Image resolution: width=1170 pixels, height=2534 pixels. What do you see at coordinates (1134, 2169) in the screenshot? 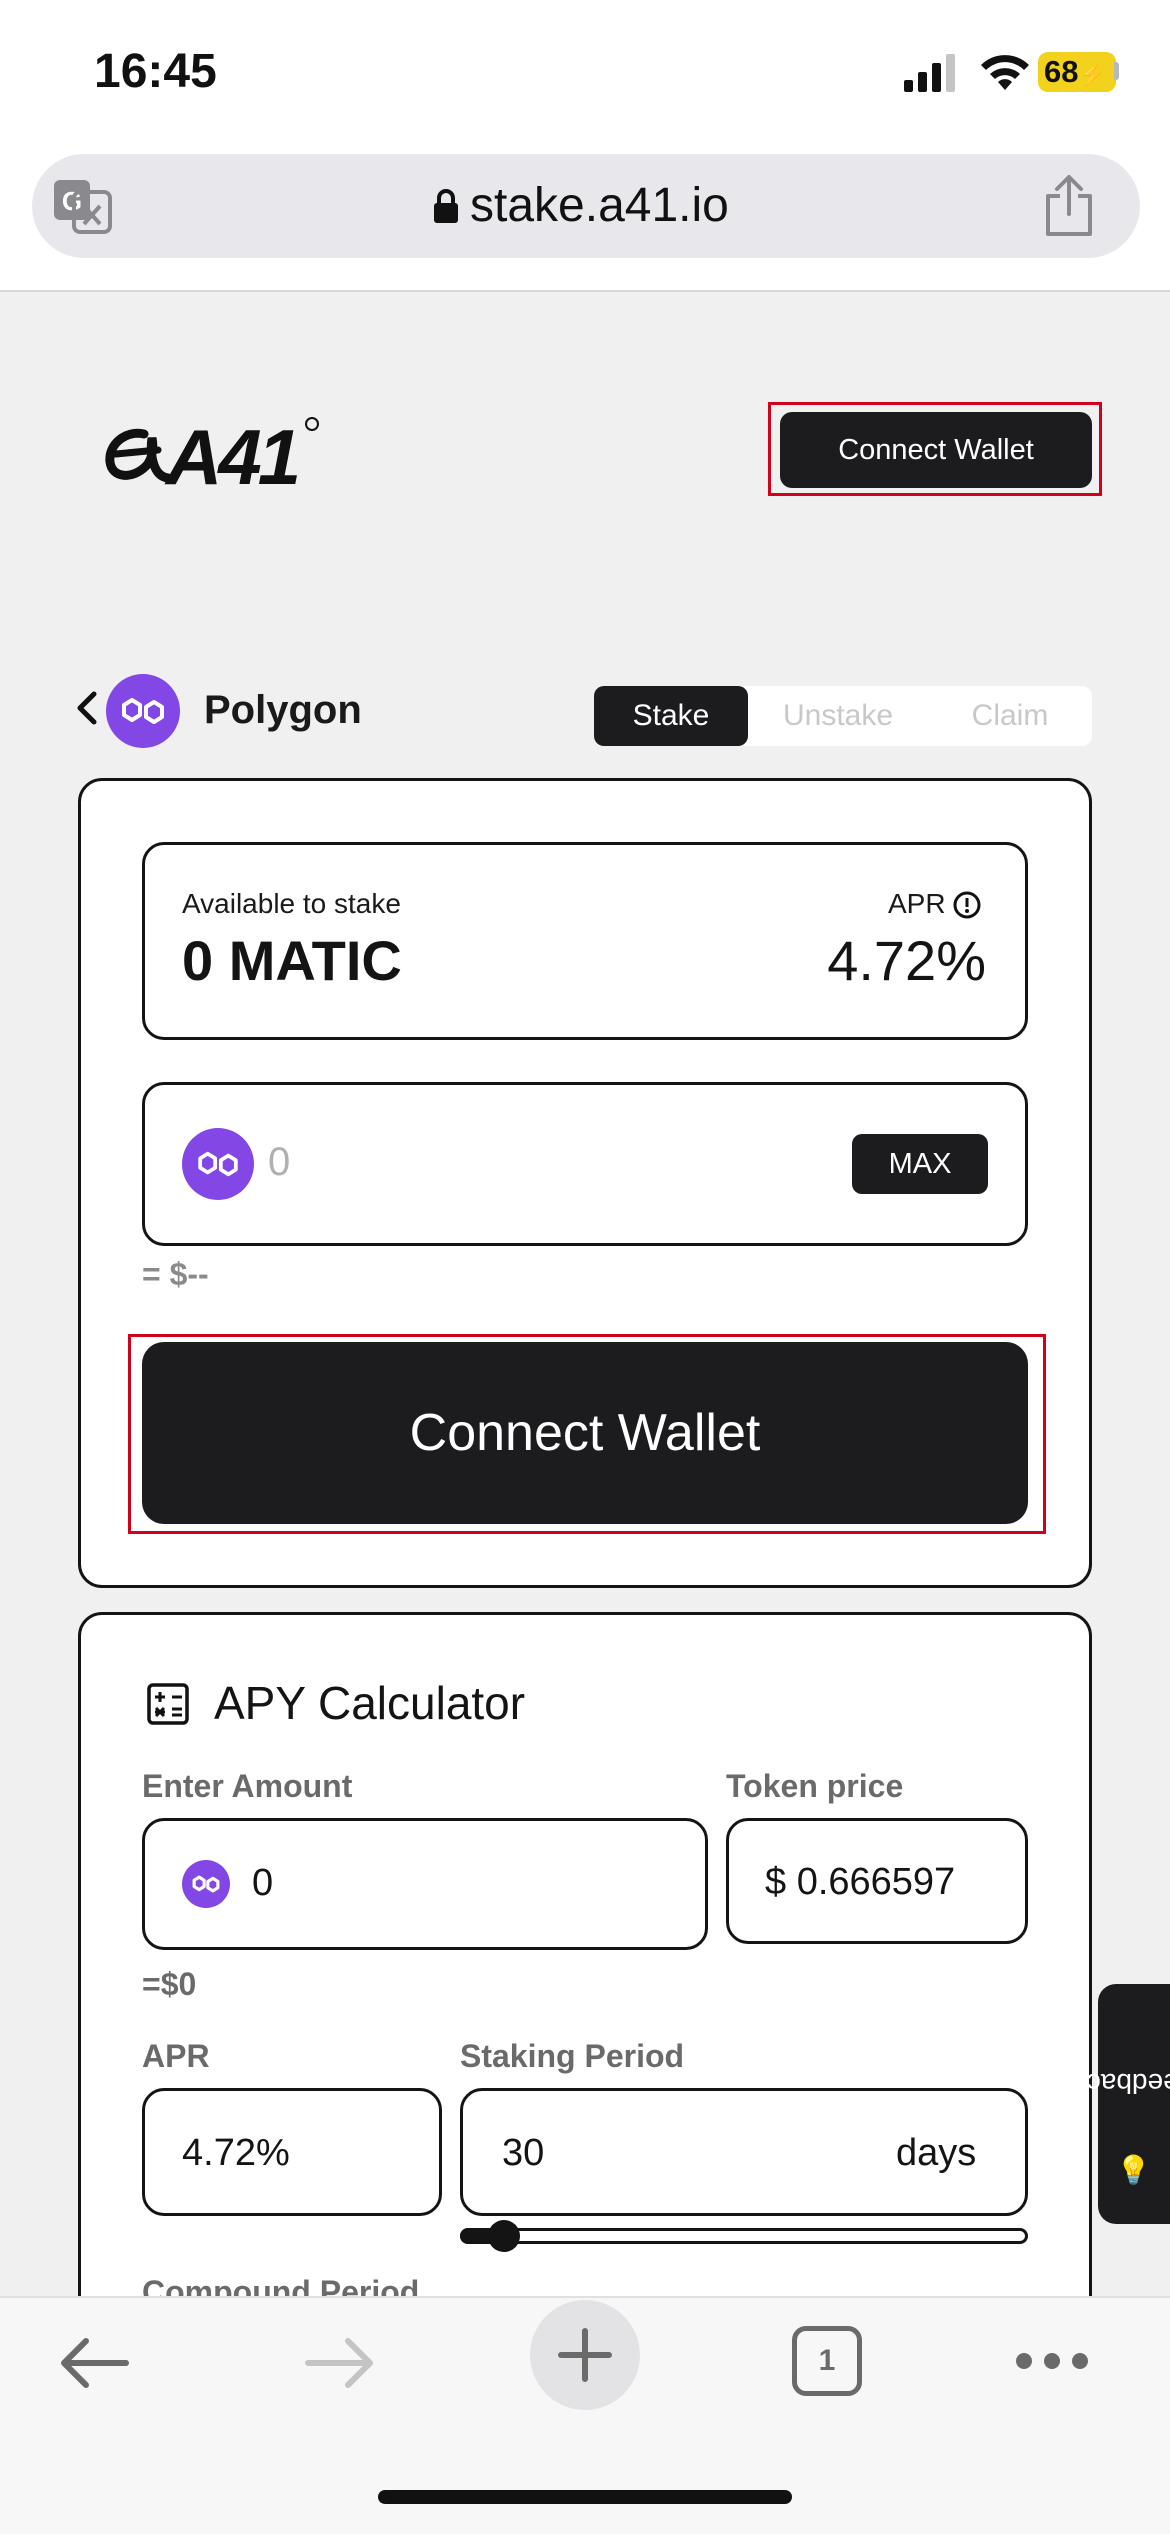
I see `lightbulb-icon: 💡` at bounding box center [1134, 2169].